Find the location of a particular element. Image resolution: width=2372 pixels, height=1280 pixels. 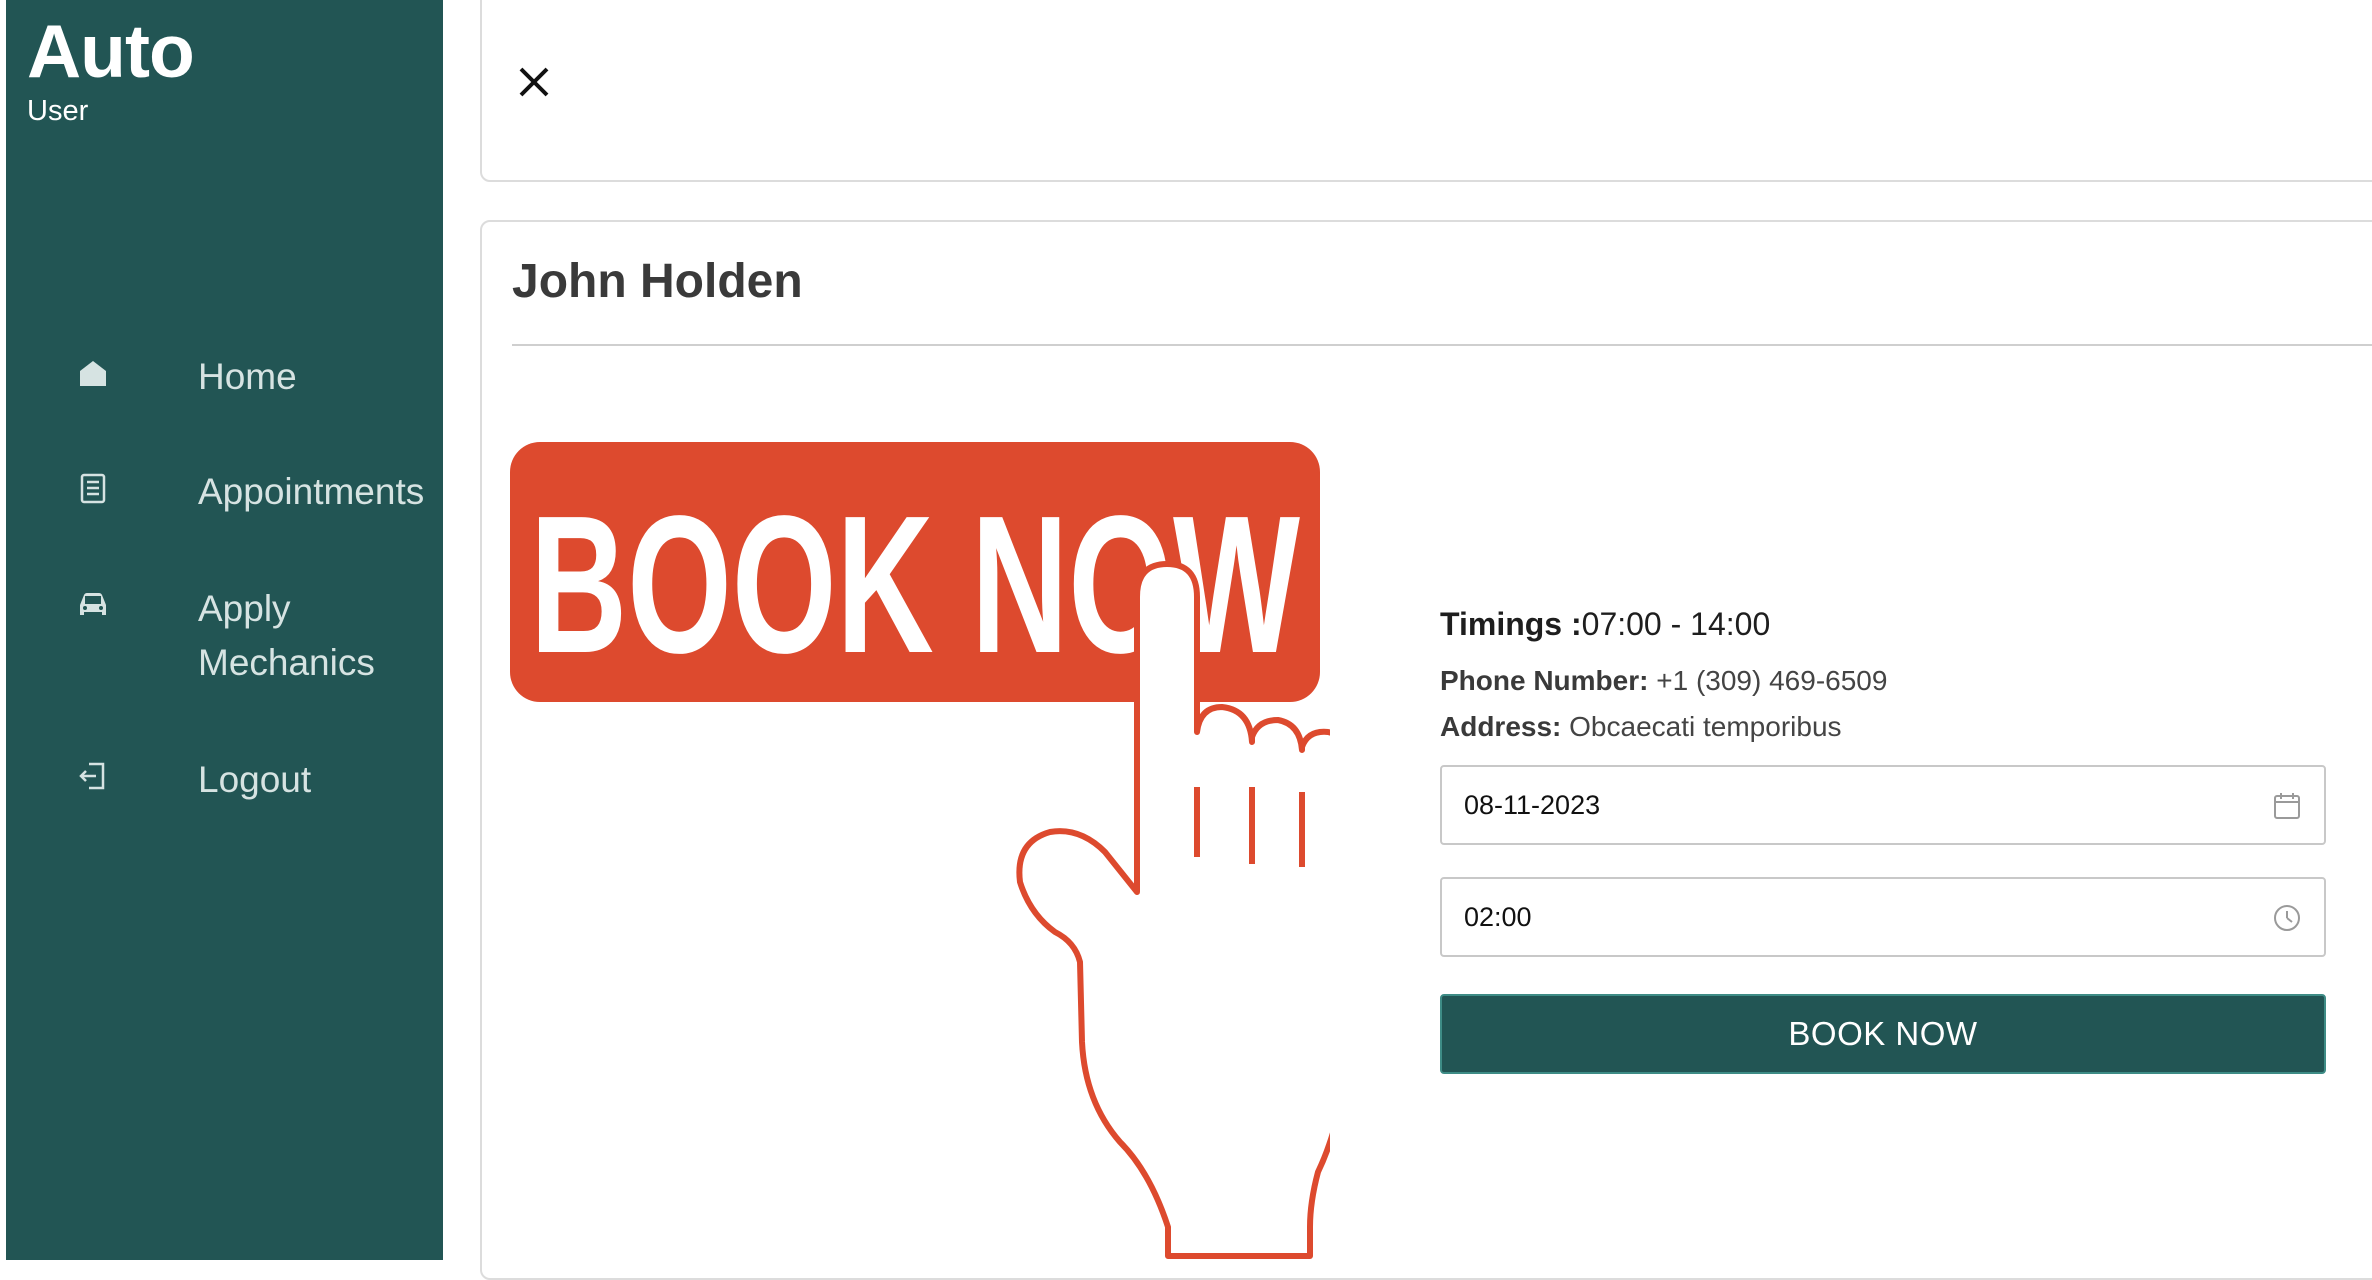

logout-icon is located at coordinates (93, 776).